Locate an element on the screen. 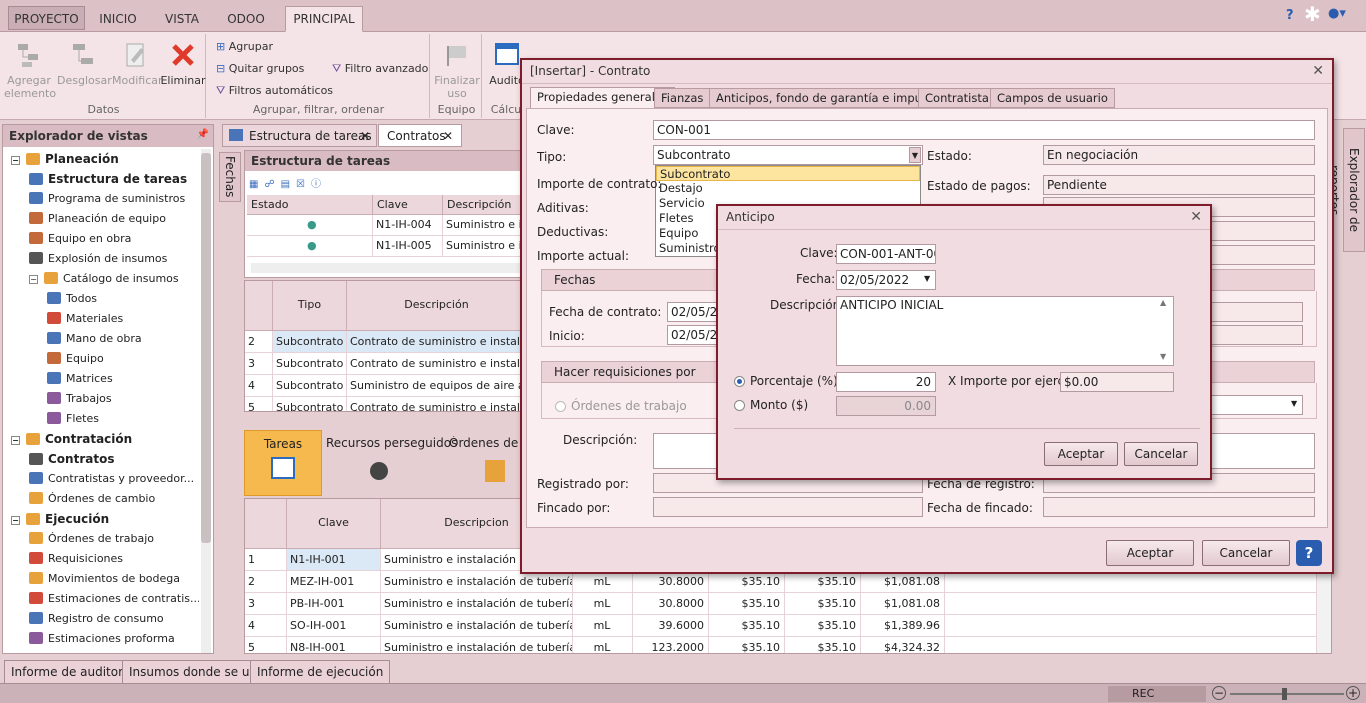  table-cell: 30.8000 is located at coordinates (671, 582).